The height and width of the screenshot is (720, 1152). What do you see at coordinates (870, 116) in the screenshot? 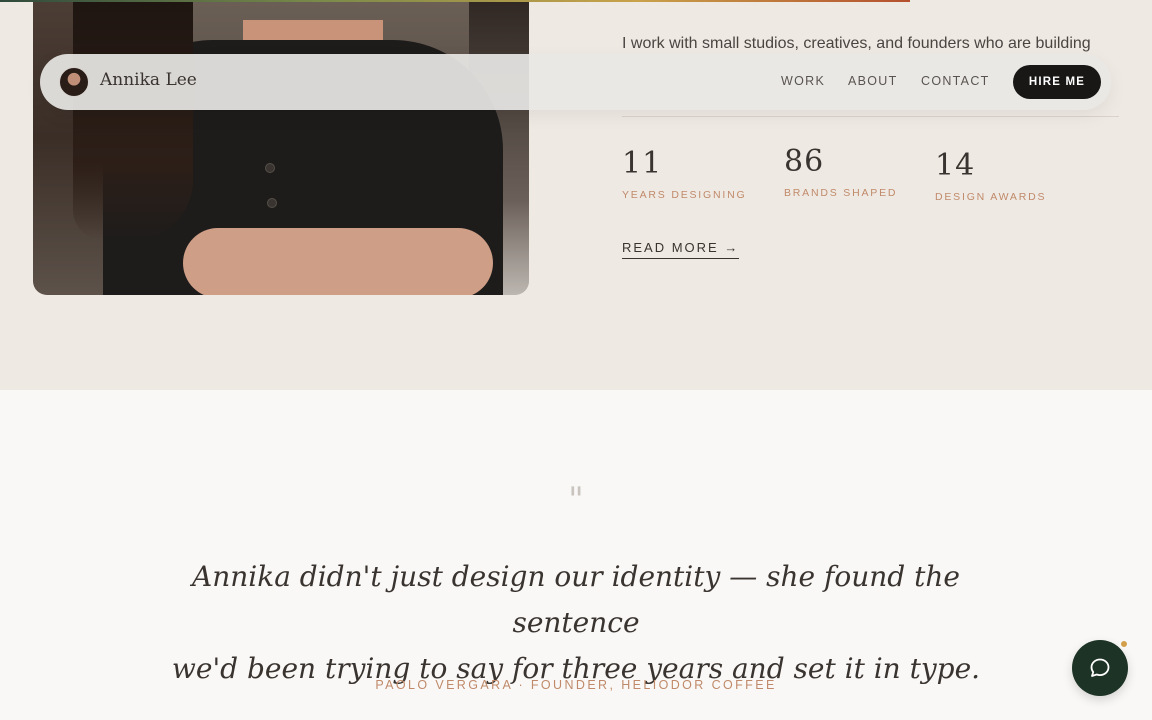
I see `stats-divider` at bounding box center [870, 116].